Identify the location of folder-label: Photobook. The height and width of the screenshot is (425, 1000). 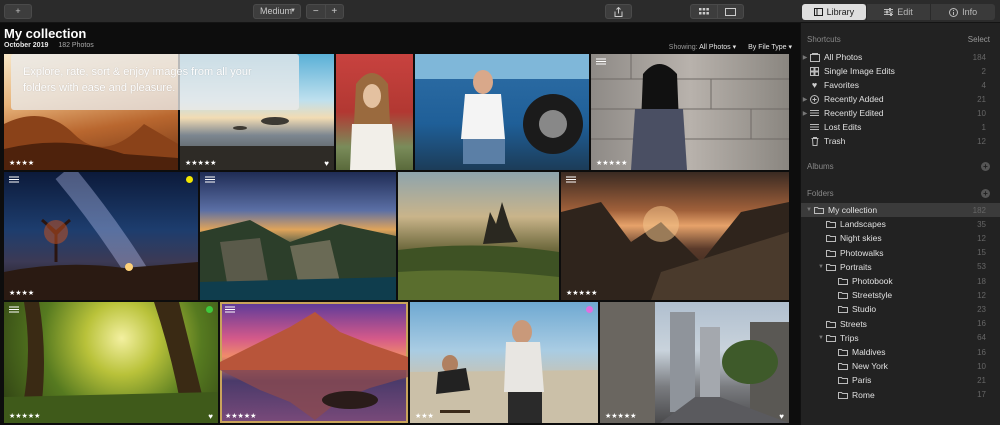
(872, 281).